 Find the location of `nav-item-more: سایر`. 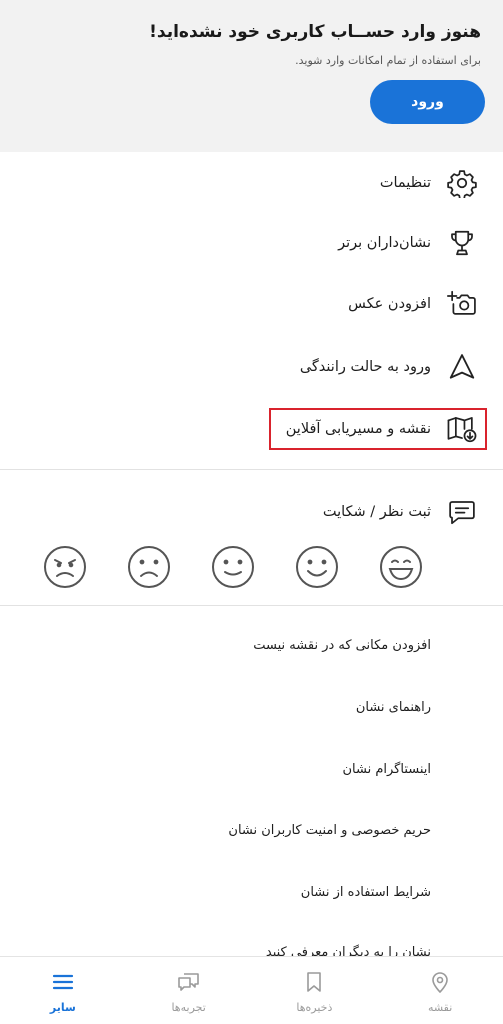

nav-item-more: سایر is located at coordinates (63, 990).